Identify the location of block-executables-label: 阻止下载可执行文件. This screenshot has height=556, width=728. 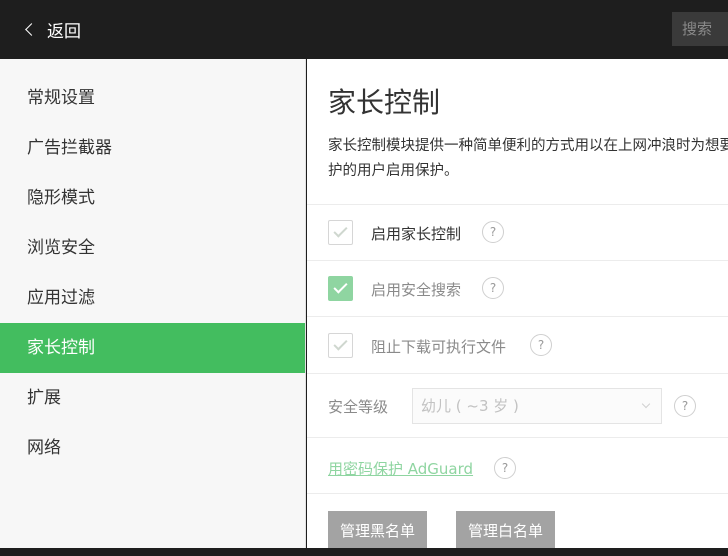
(439, 347).